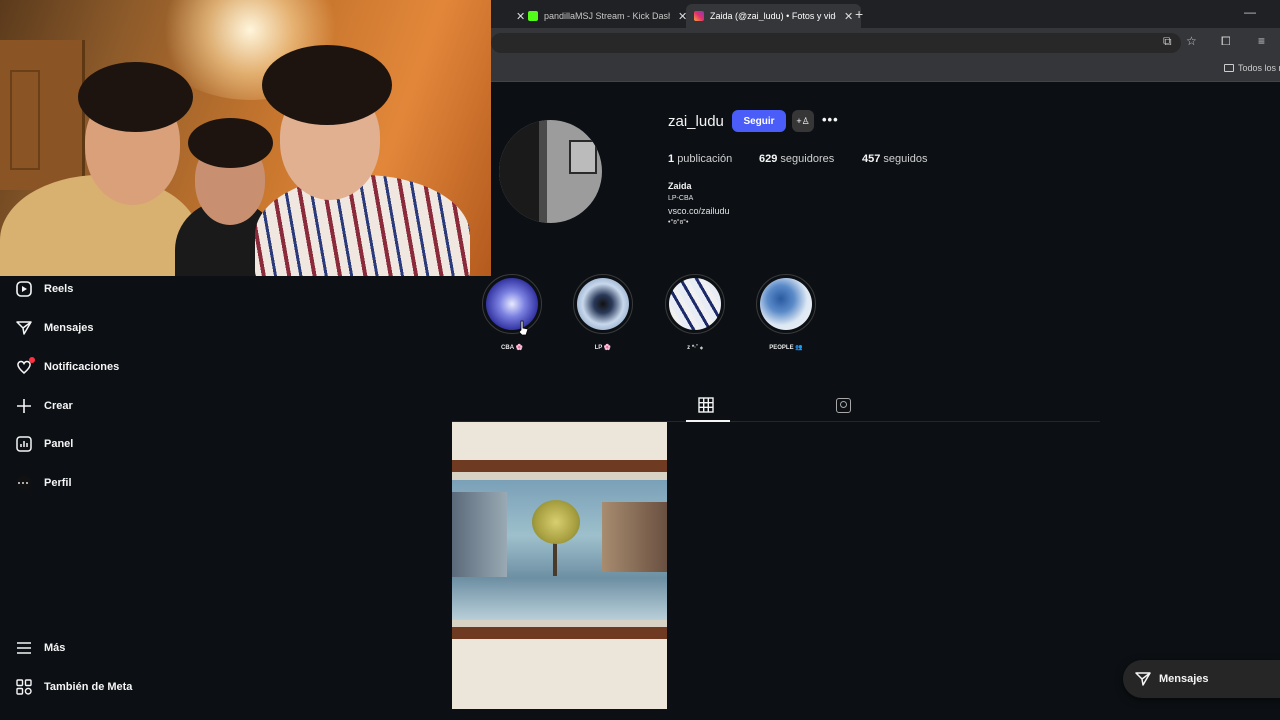 This screenshot has height=720, width=1280. I want to click on sidebar-item-dashboard: Panel, so click(44, 444).